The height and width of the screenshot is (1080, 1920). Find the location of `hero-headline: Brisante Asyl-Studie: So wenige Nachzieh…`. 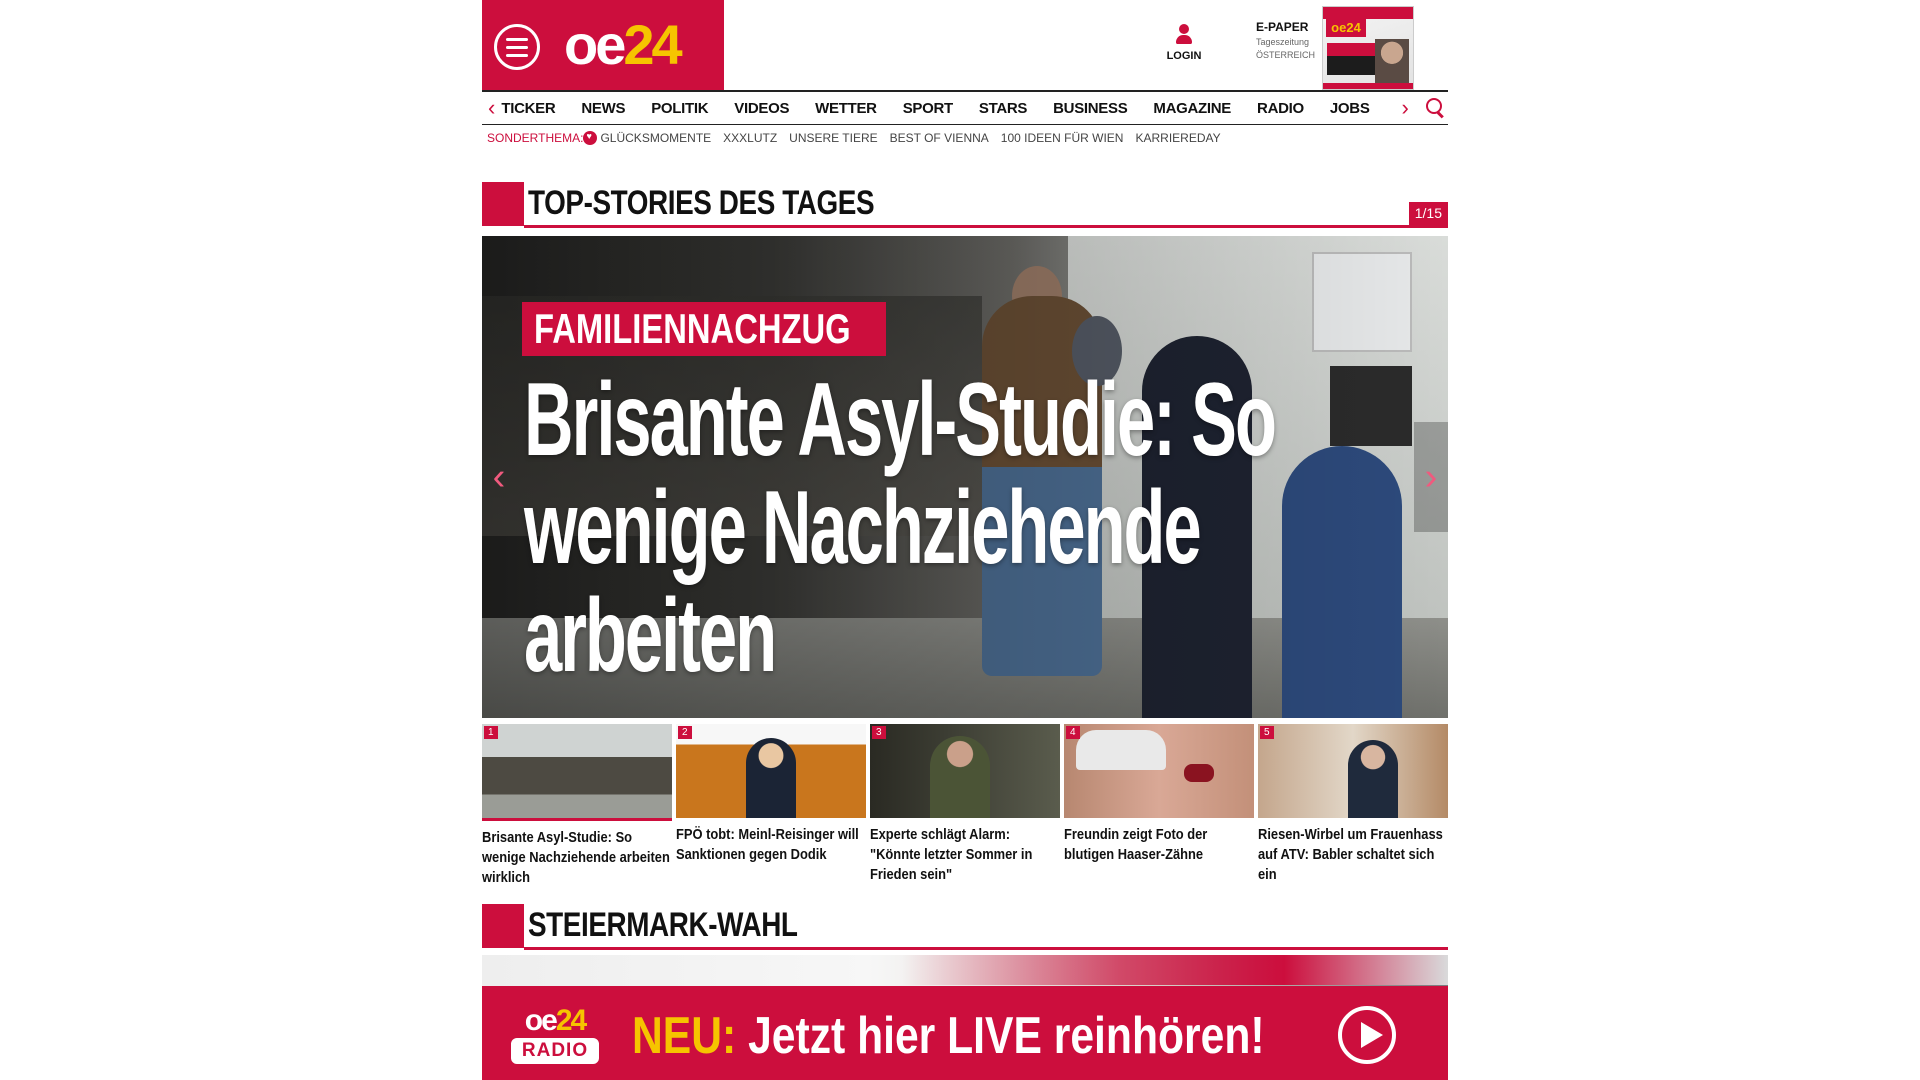

hero-headline: Brisante Asyl-Studie: So wenige Nachzieh… is located at coordinates (920, 528).